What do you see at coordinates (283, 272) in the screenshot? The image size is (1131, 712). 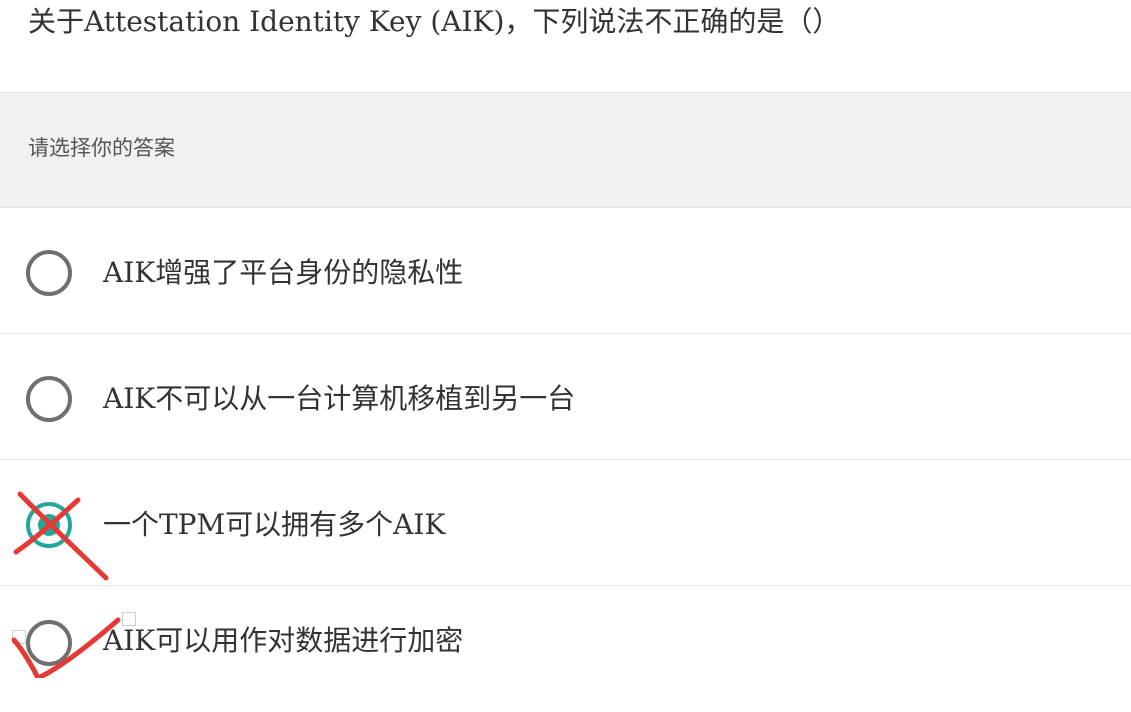 I see `option-label-1: AIK增强了平台身份的隐私性` at bounding box center [283, 272].